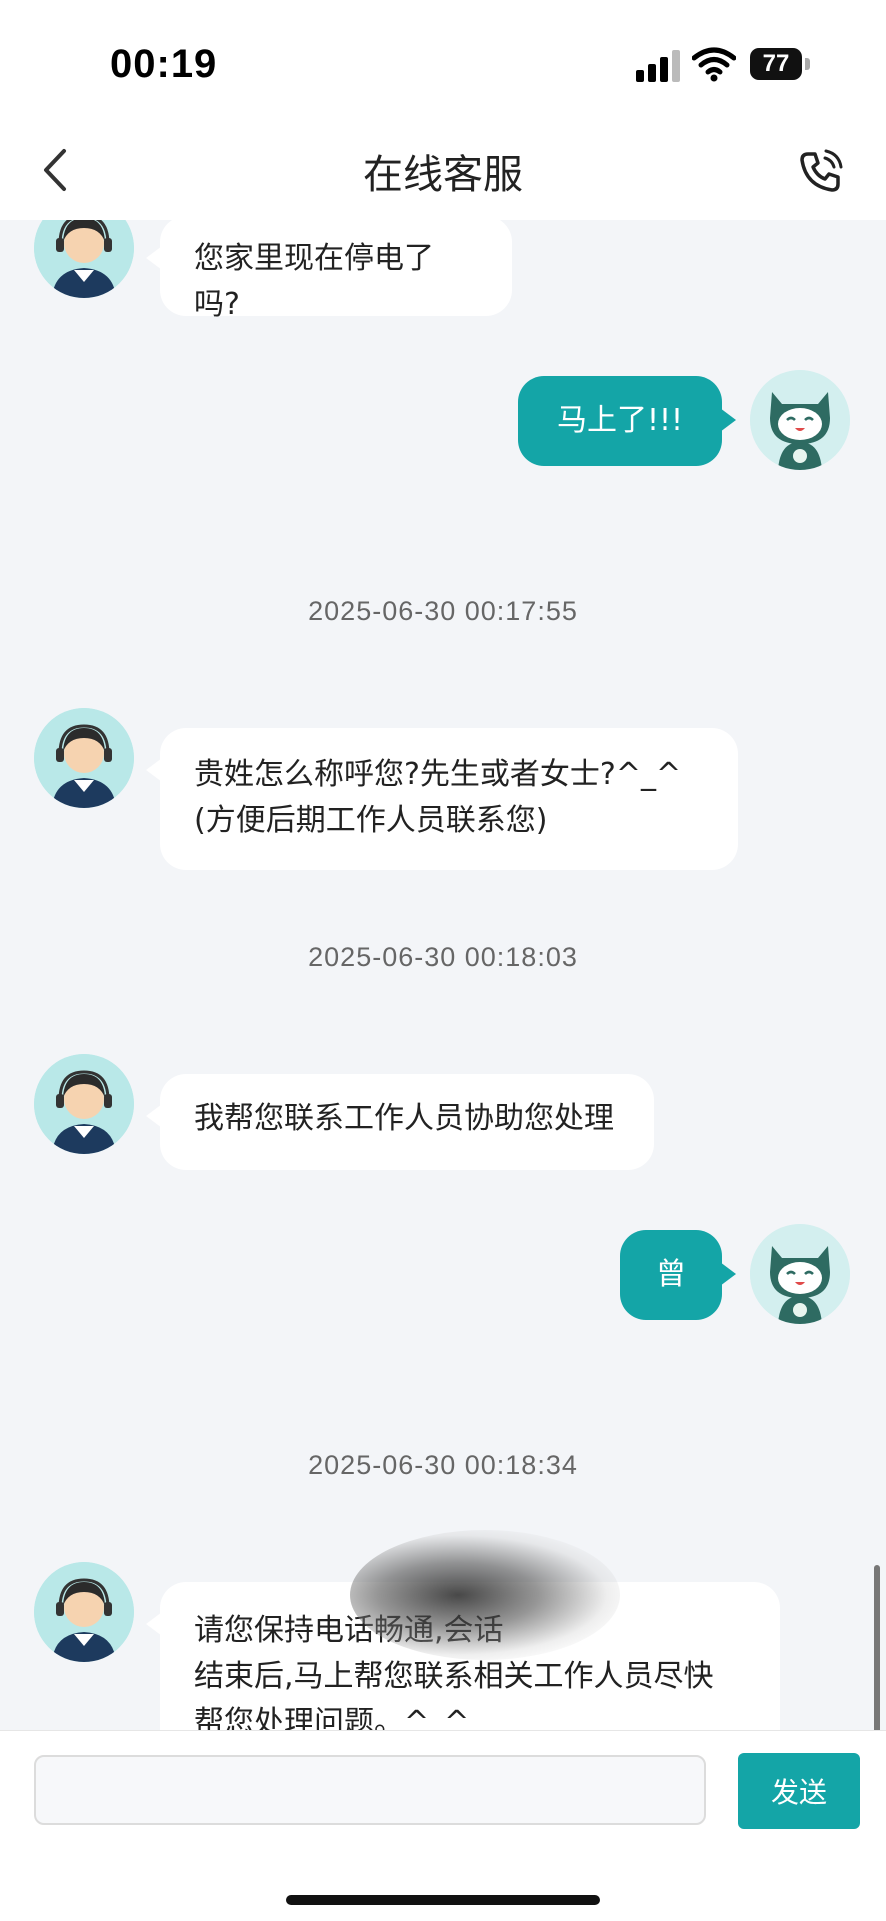  What do you see at coordinates (807, 64) in the screenshot?
I see `battery-tip` at bounding box center [807, 64].